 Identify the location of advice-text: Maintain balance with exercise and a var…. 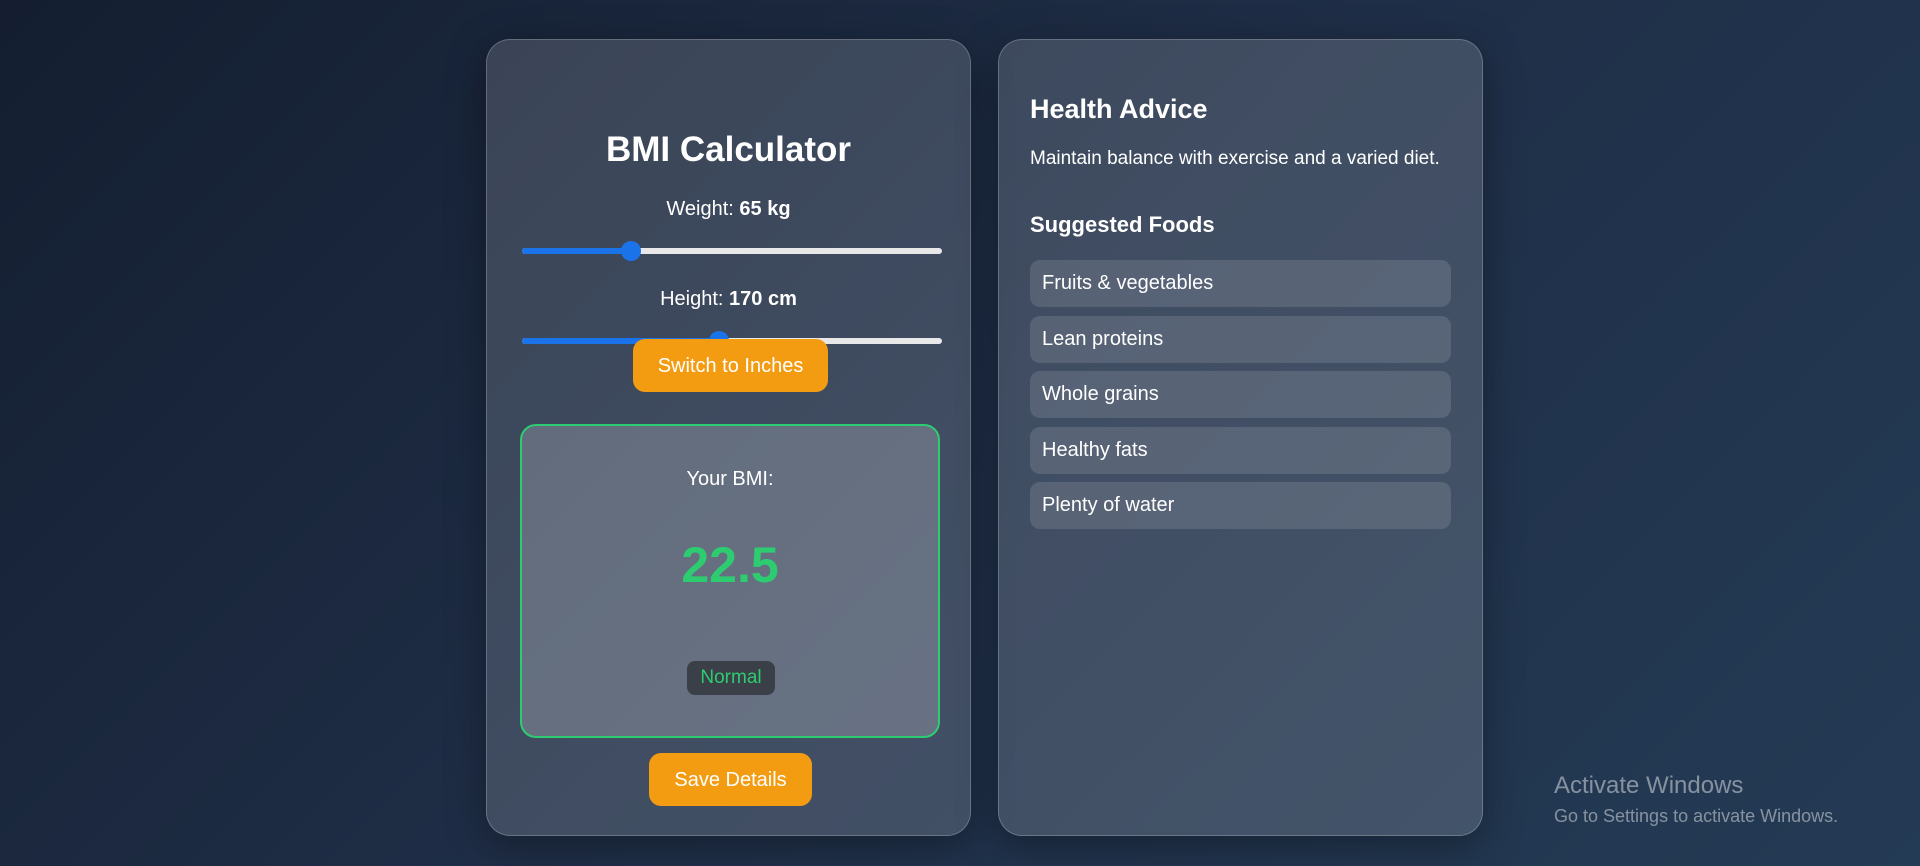
(1235, 158).